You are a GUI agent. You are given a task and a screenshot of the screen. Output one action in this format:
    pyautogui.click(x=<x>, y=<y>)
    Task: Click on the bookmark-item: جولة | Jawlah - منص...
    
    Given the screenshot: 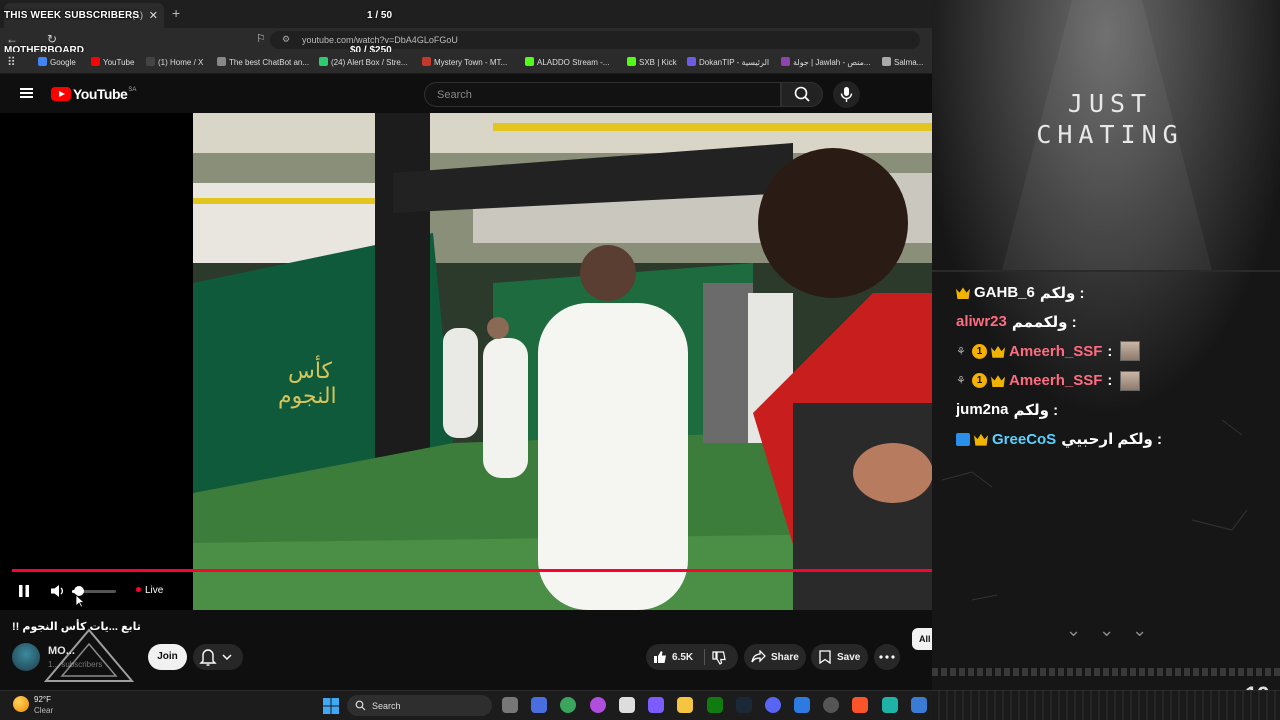 What is the action you would take?
    pyautogui.click(x=826, y=62)
    